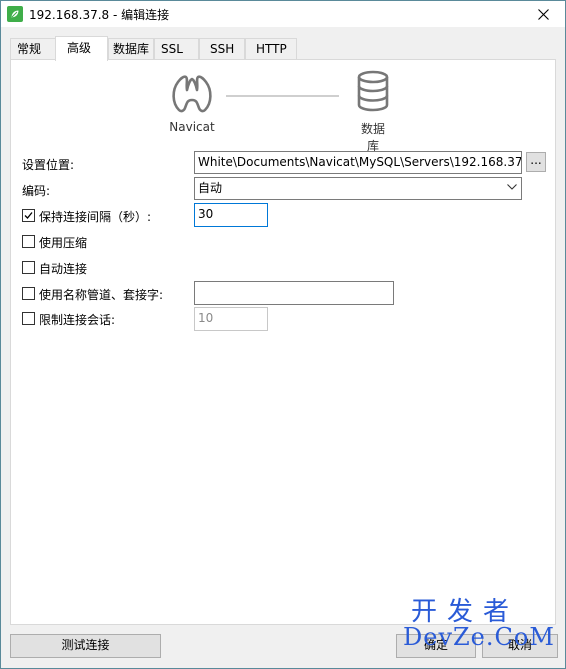  I want to click on tab-databases: 数据库, so click(131, 48).